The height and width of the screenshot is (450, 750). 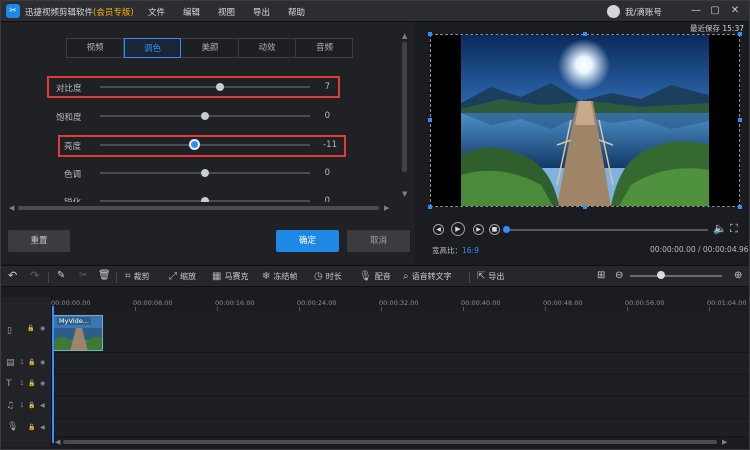 I want to click on sharpen-slider-knob, so click(x=205, y=199).